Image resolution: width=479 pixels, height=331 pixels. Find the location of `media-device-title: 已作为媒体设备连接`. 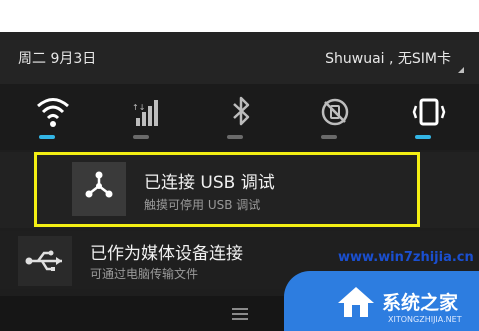

media-device-title: 已作为媒体设备连接 is located at coordinates (166, 254).